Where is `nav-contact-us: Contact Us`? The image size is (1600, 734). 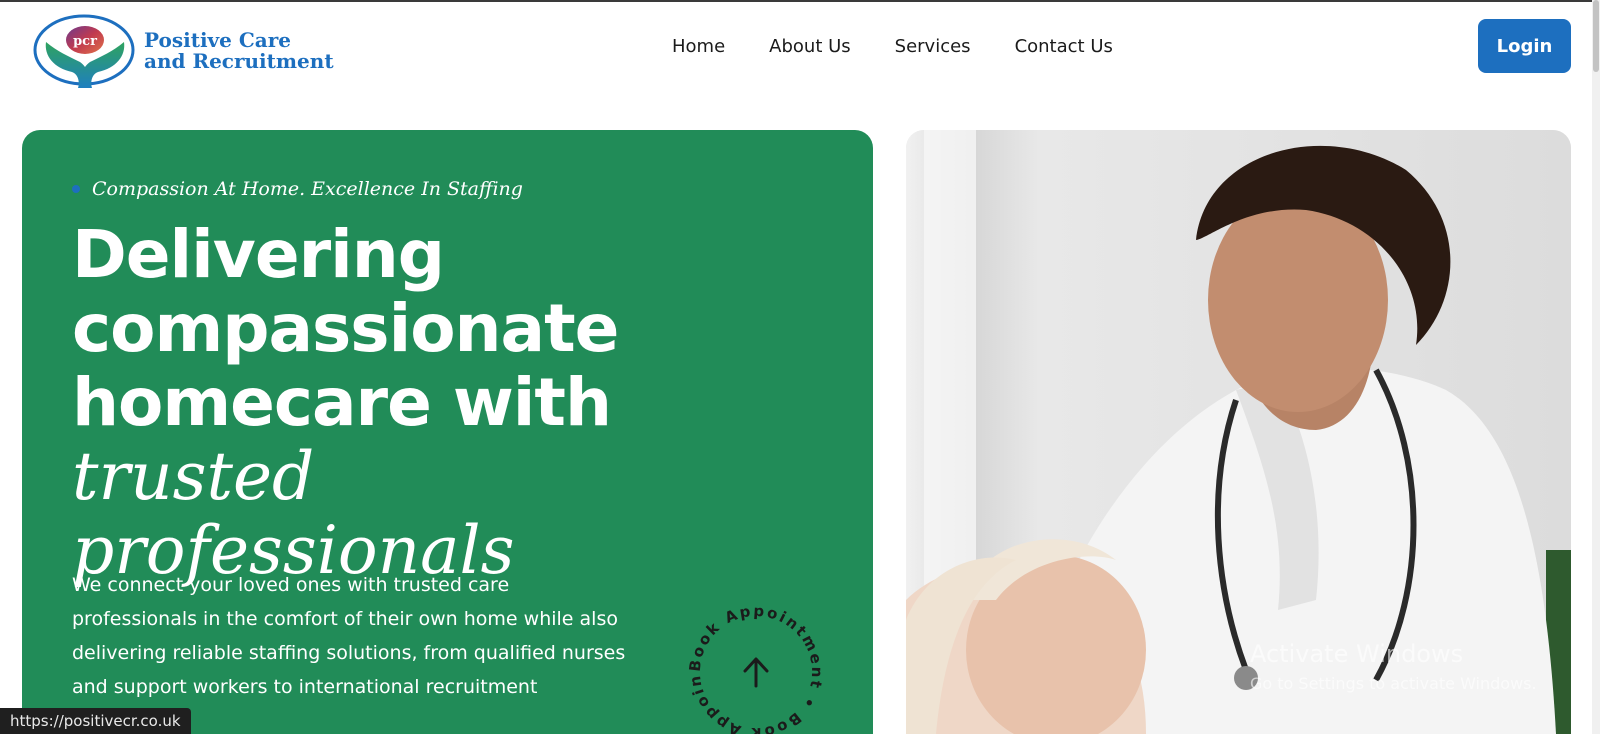
nav-contact-us: Contact Us is located at coordinates (1064, 46).